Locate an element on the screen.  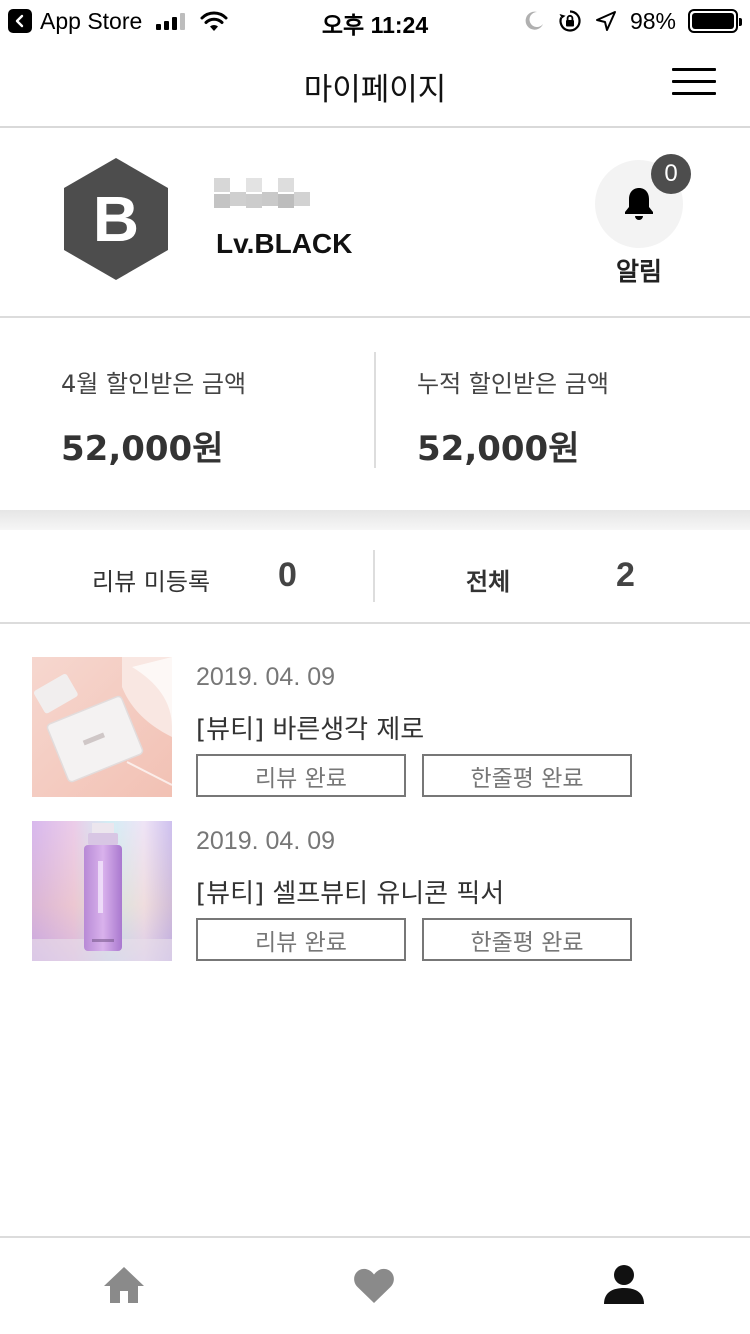
total-discount: 누적 할인받은 금액 52,000원 is located at coordinates (513, 417).